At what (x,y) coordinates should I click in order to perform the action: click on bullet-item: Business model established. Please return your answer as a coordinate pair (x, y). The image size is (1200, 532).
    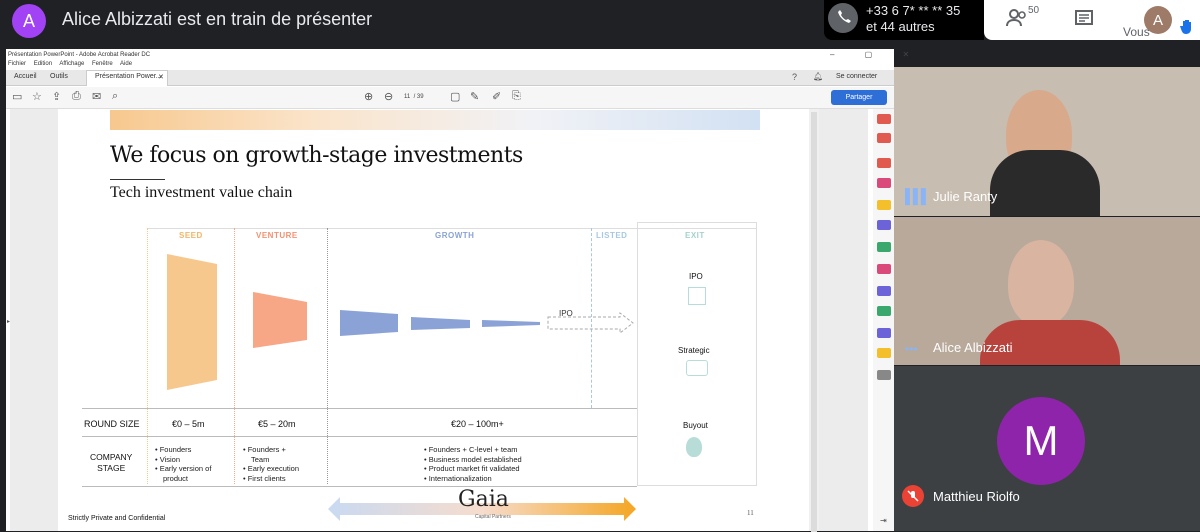
    Looking at the image, I should click on (475, 459).